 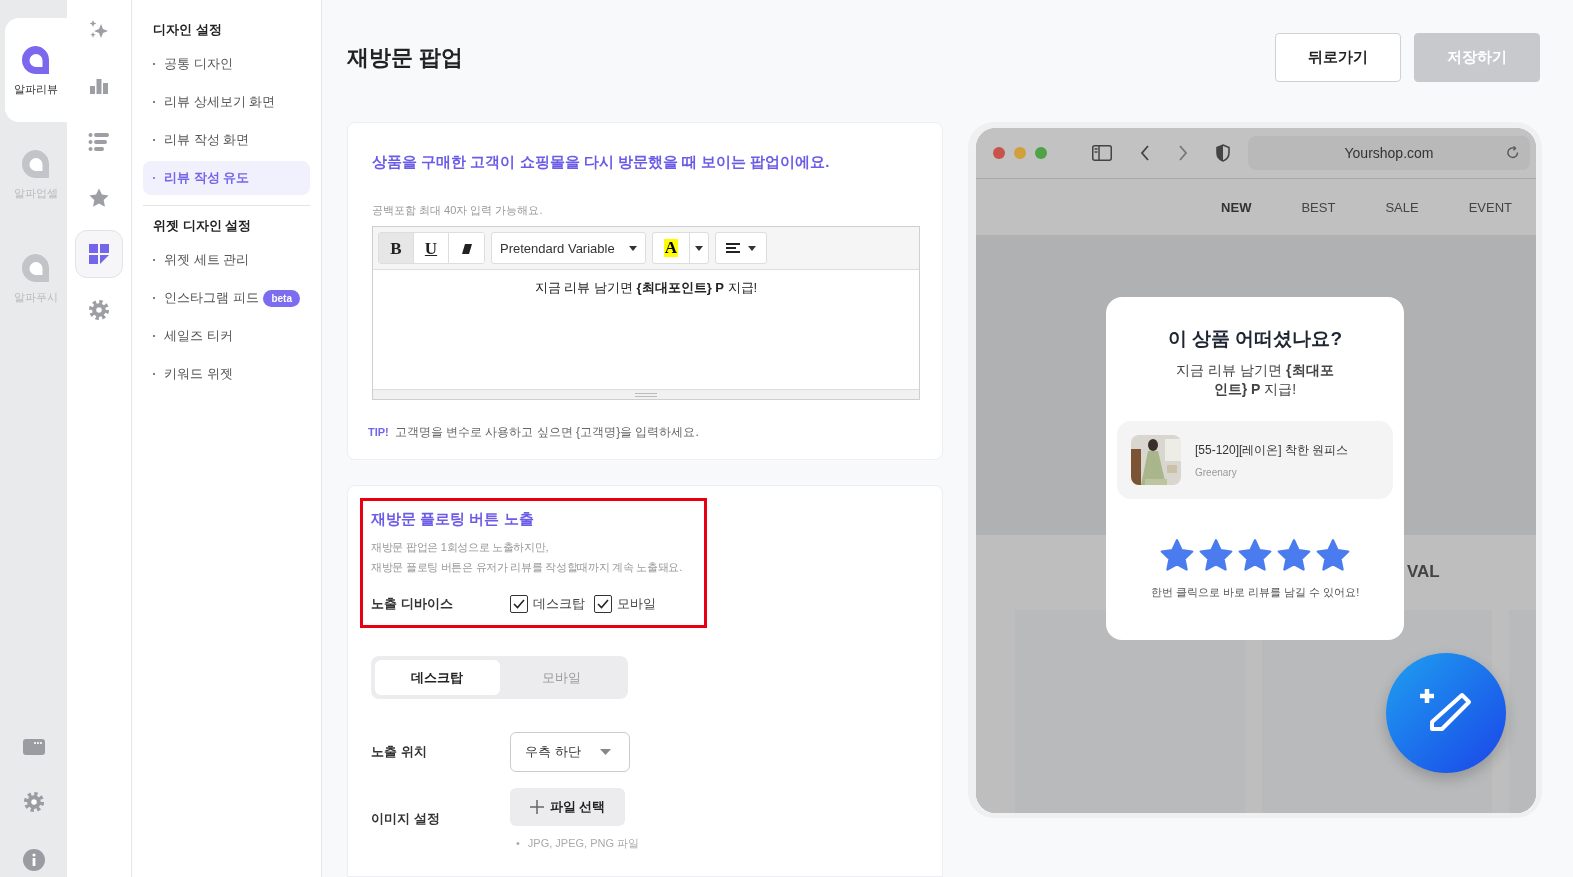 What do you see at coordinates (1513, 153) in the screenshot?
I see `reload-icon` at bounding box center [1513, 153].